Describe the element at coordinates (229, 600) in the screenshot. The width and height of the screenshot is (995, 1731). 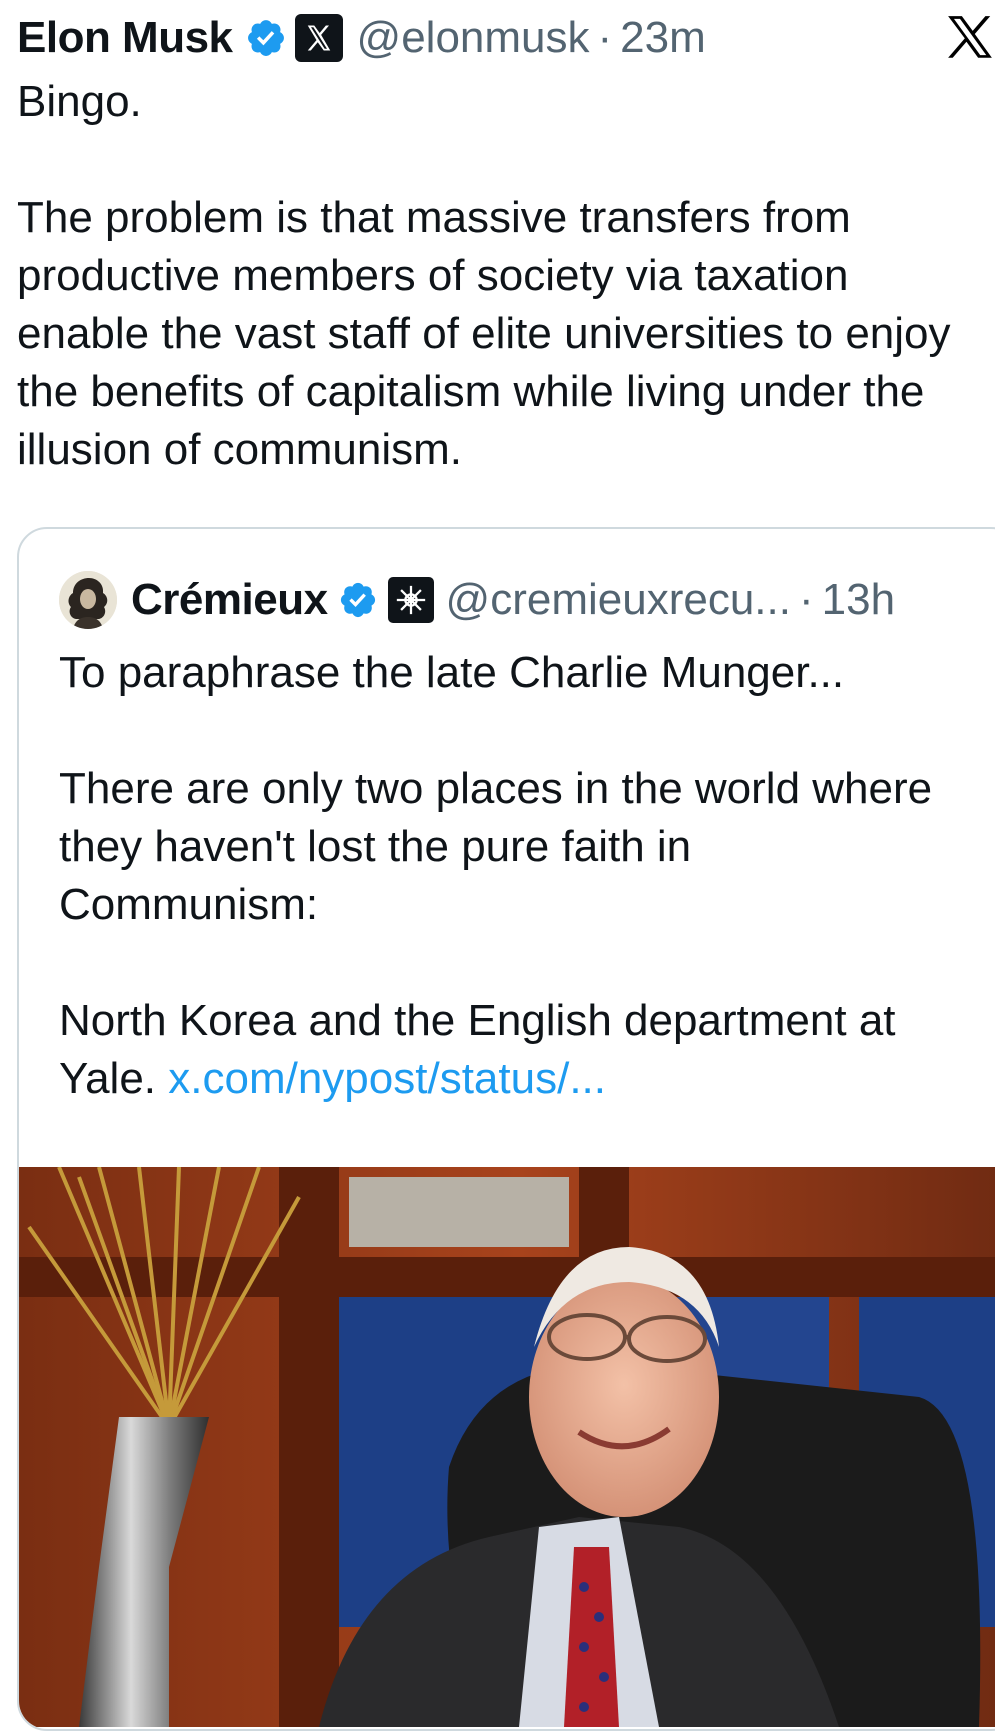
I see `quoted-author-name: Crémieux` at that location.